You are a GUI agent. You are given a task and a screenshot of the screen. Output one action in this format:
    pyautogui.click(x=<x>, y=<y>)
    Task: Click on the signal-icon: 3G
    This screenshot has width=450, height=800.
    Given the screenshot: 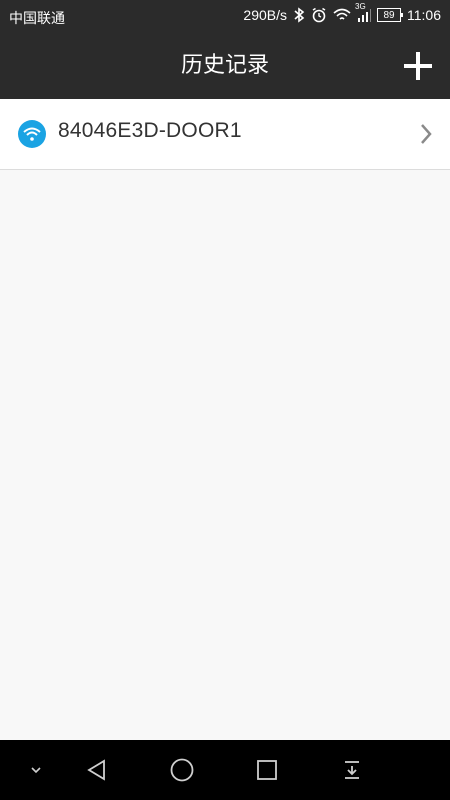 What is the action you would take?
    pyautogui.click(x=363, y=12)
    